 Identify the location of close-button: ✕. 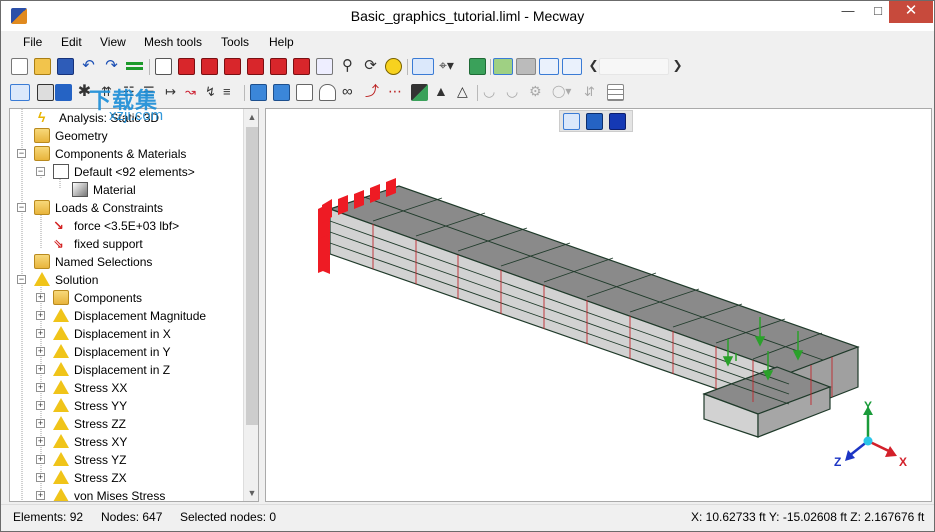
(911, 12).